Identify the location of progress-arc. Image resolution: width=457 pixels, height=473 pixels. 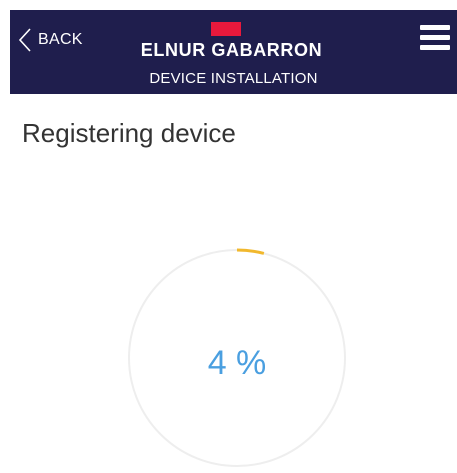
(250, 251).